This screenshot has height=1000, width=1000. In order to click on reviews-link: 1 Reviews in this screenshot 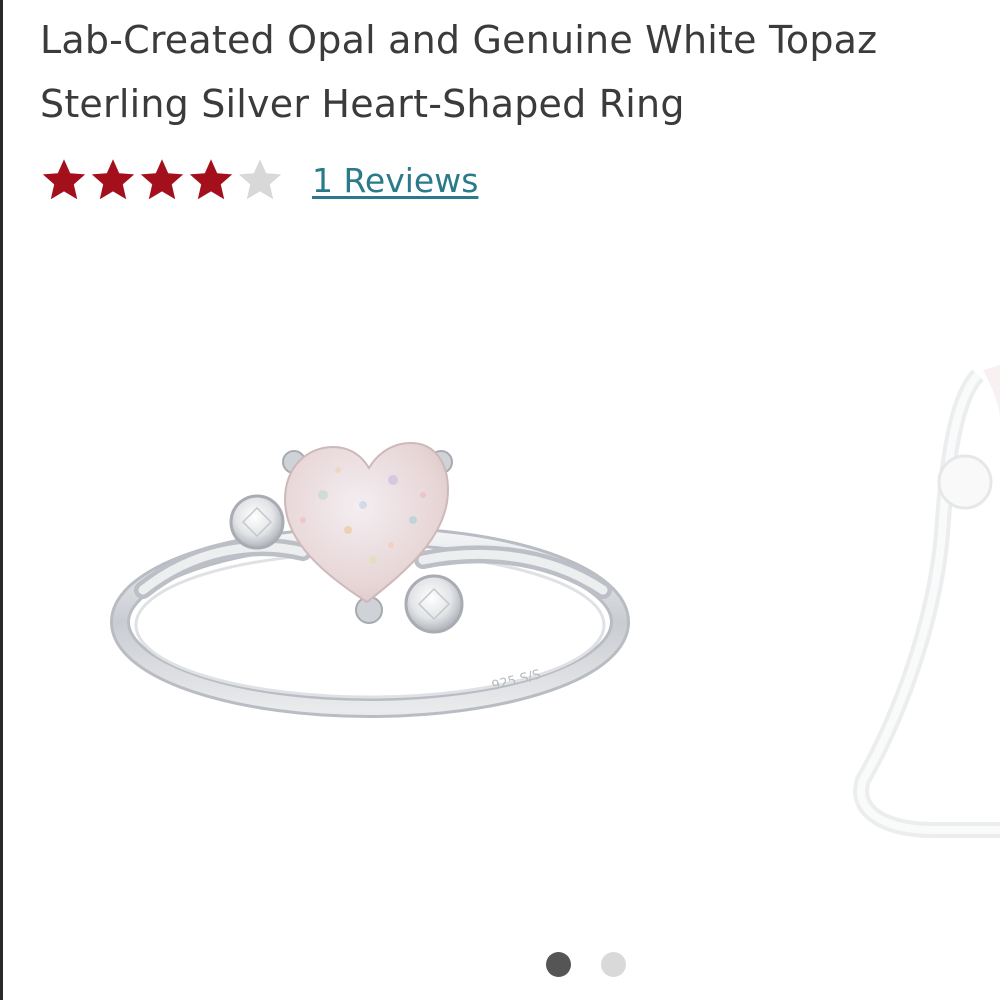, I will do `click(395, 180)`.